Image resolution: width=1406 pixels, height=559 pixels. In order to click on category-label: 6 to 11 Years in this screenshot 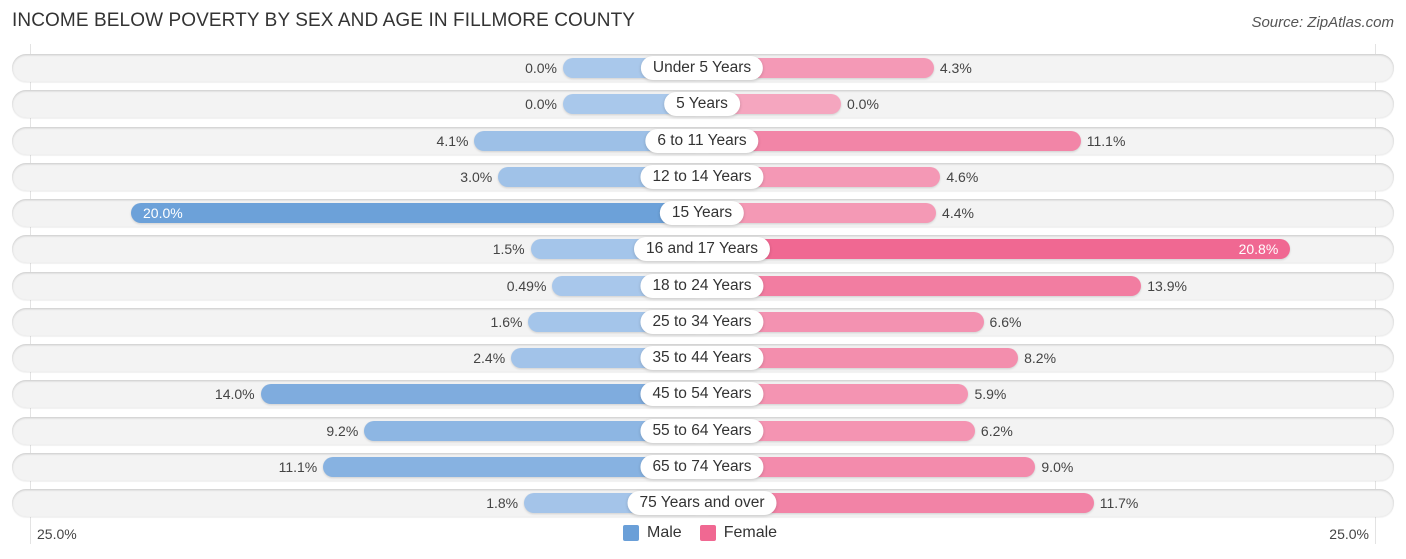, I will do `click(702, 140)`.